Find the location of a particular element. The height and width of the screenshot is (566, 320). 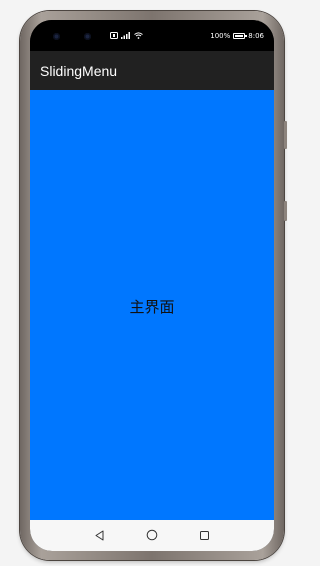

status-bar: 100% 8:06 is located at coordinates (152, 35).